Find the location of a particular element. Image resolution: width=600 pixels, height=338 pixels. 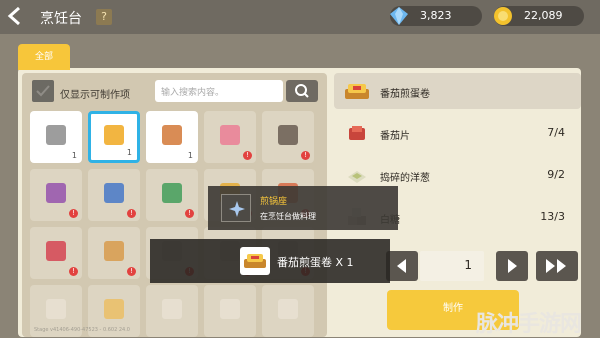

max-quantity-button is located at coordinates (557, 266).